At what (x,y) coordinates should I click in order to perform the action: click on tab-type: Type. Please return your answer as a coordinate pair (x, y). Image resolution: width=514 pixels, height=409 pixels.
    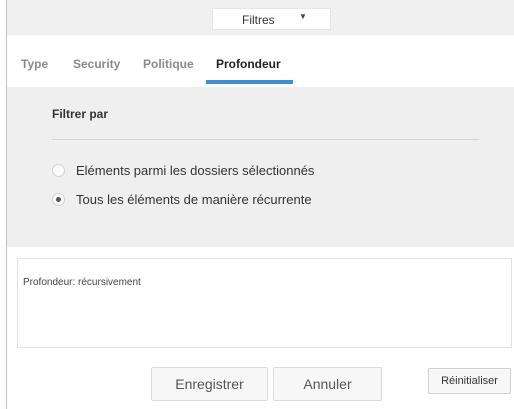
    Looking at the image, I should click on (34, 64).